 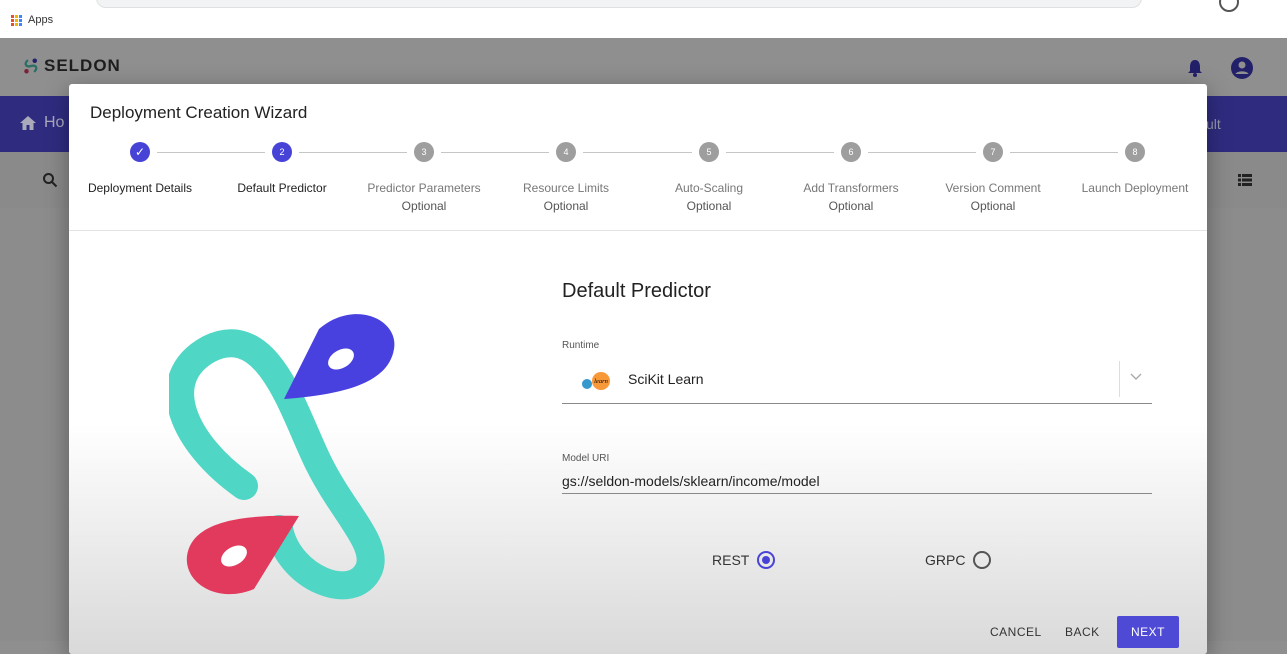 What do you see at coordinates (1242, 68) in the screenshot?
I see `account-icon` at bounding box center [1242, 68].